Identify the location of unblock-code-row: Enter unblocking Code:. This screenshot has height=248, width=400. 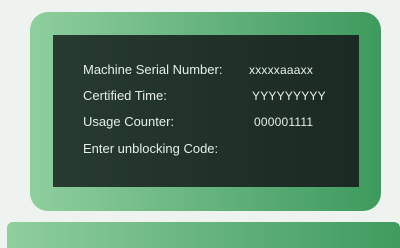
(213, 149).